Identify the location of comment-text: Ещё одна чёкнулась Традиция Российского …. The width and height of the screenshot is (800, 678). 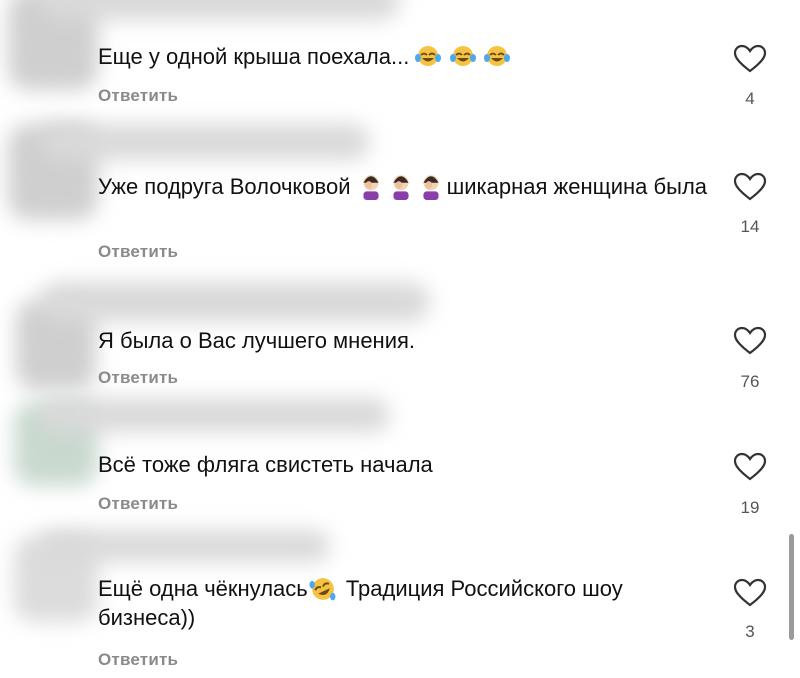
(360, 603).